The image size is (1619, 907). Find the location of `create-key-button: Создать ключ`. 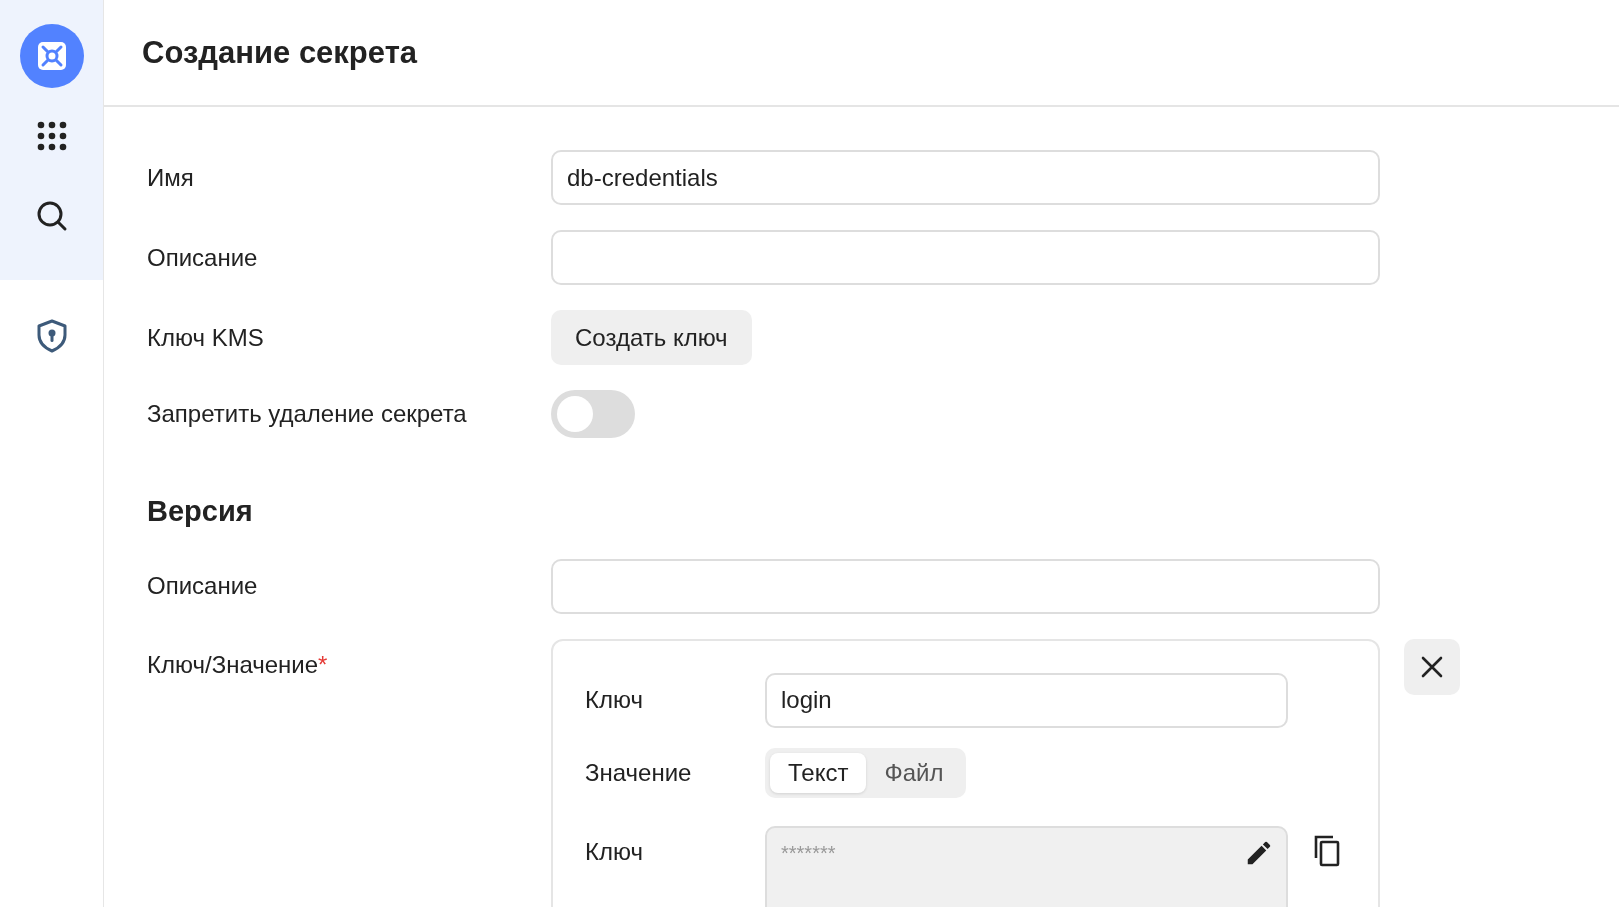

create-key-button: Создать ключ is located at coordinates (651, 337).